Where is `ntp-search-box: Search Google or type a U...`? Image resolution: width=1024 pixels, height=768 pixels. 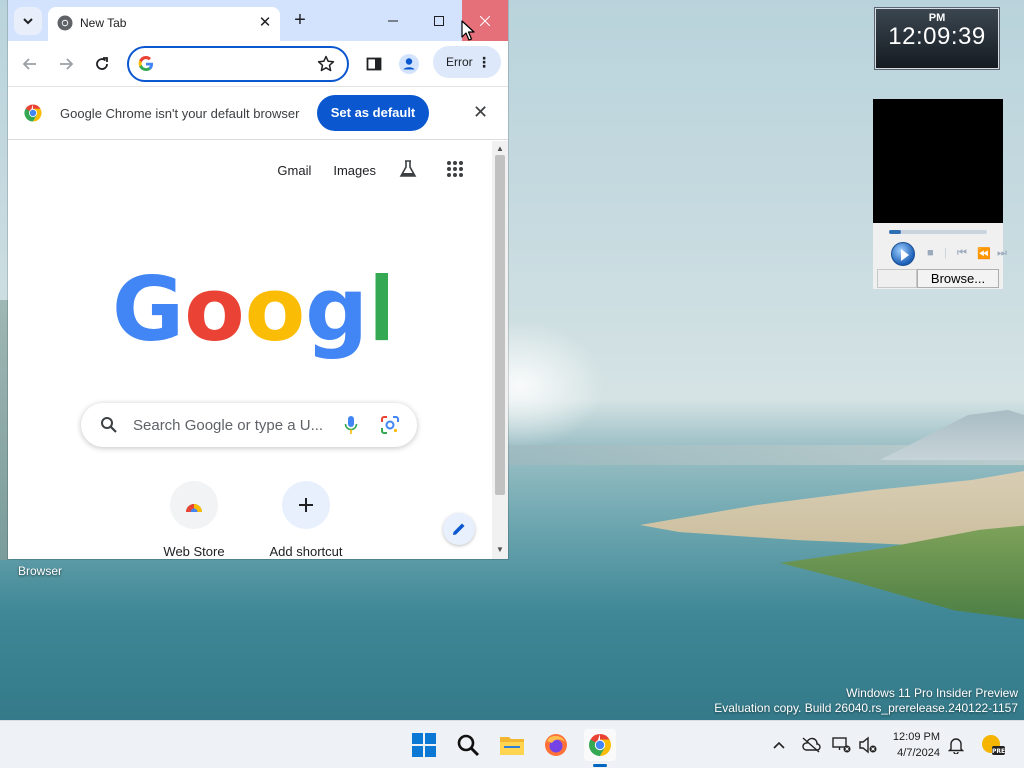 ntp-search-box: Search Google or type a U... is located at coordinates (249, 425).